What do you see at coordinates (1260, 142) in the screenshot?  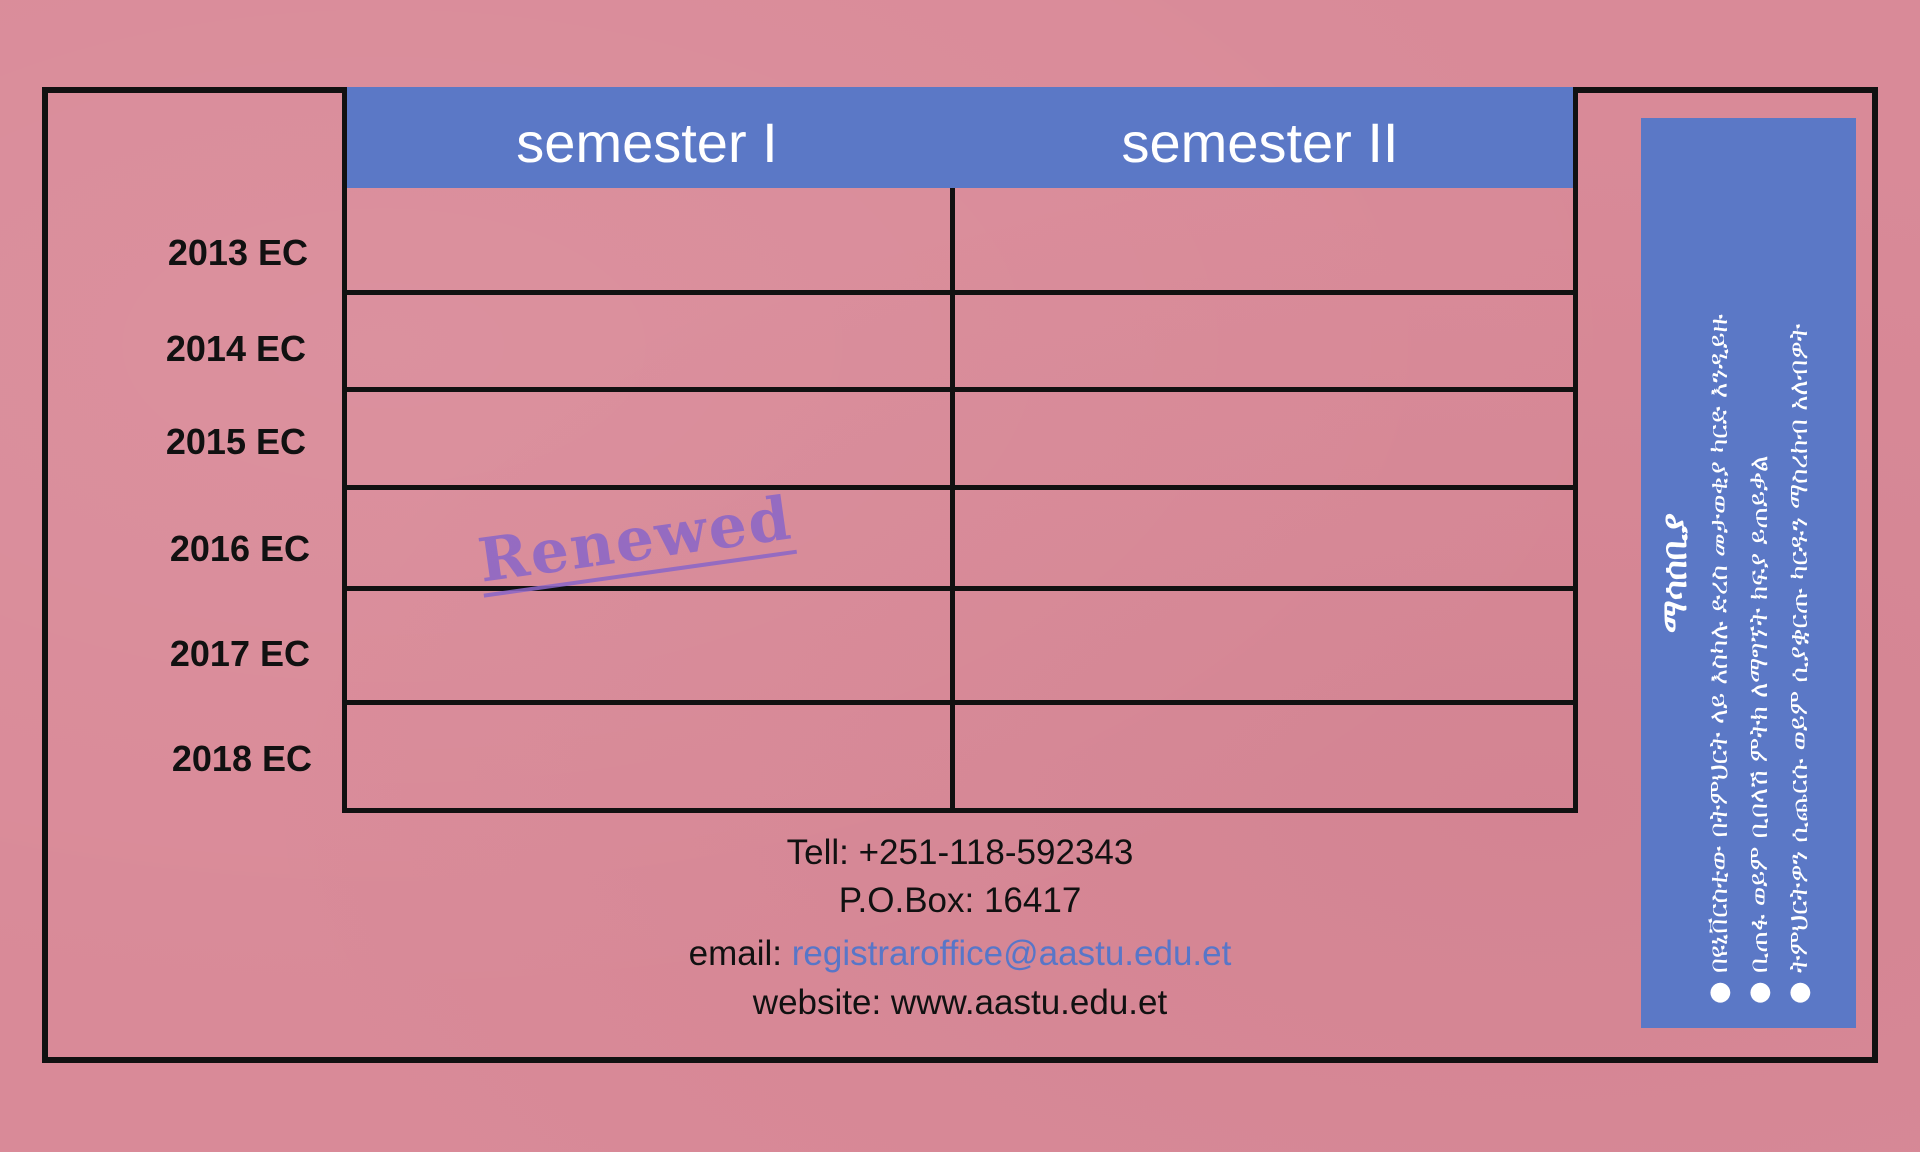 I see `column-header-semester-2: semester II` at bounding box center [1260, 142].